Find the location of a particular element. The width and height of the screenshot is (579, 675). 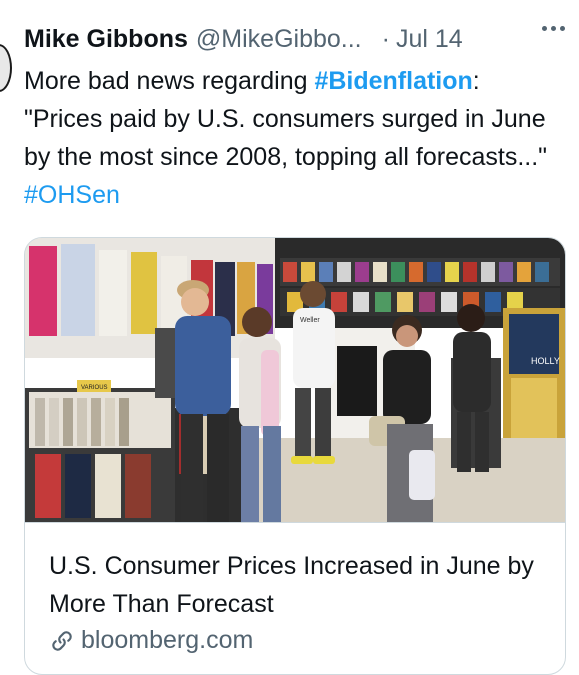

sign-2: Weller is located at coordinates (310, 320).